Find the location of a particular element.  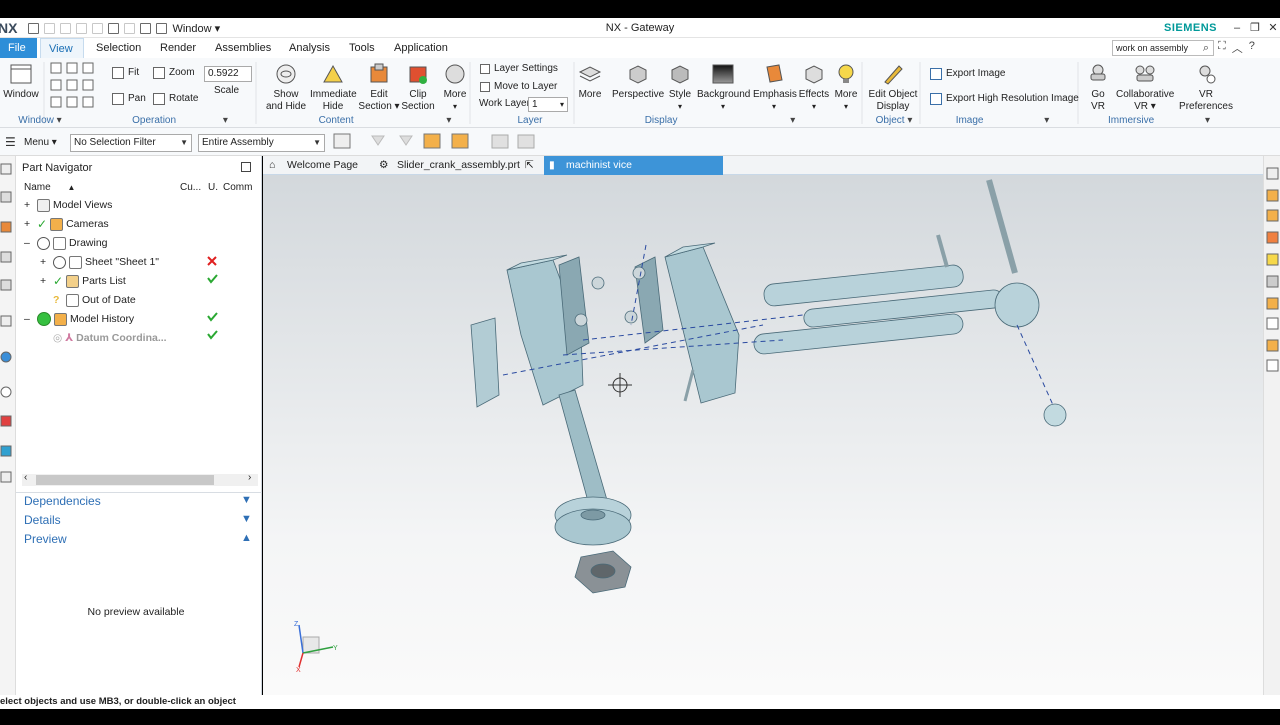

hamburger-menu-icon: ☰ is located at coordinates (10, 142).